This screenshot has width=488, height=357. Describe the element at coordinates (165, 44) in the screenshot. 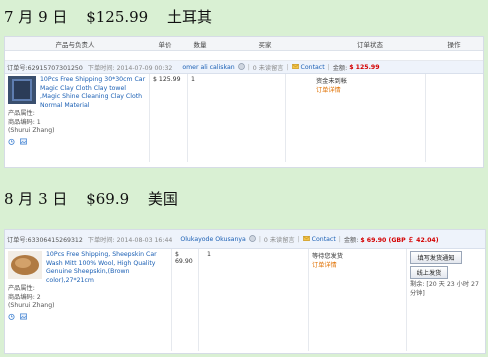

I see `col-price: 单价` at that location.